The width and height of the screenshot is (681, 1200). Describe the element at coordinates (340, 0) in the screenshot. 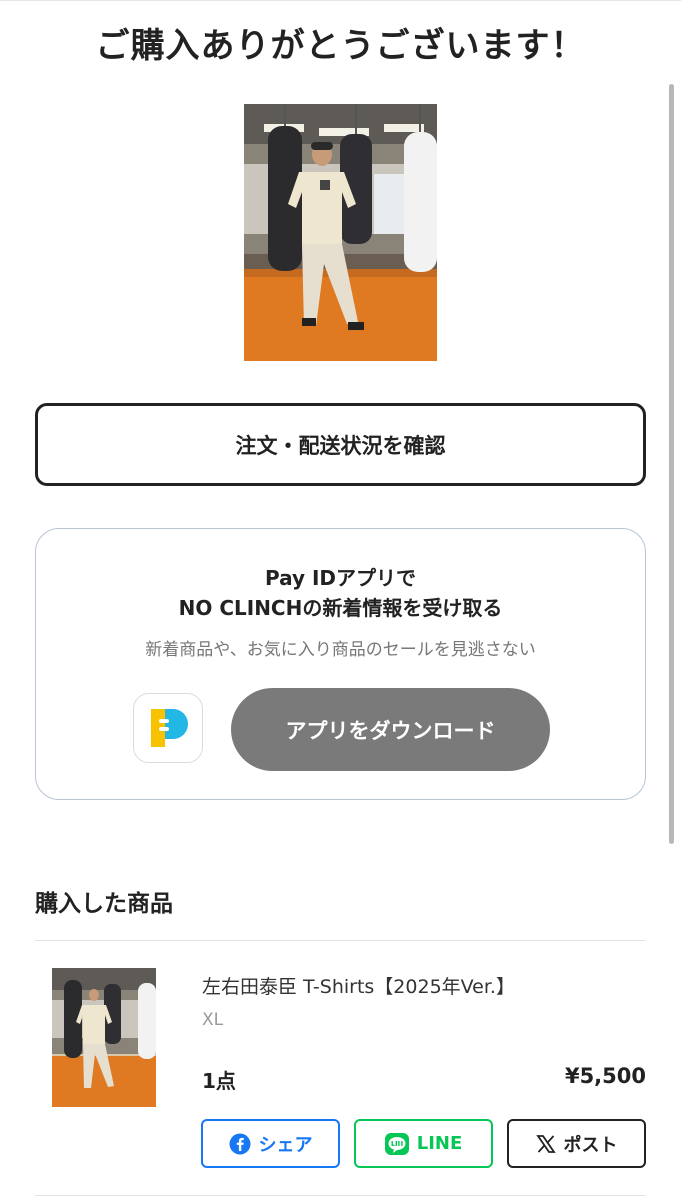

I see `top-divider` at that location.